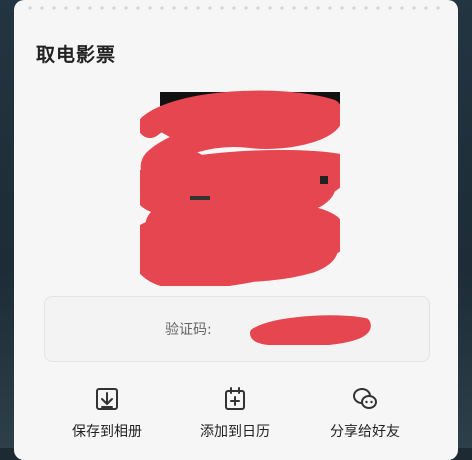 Image resolution: width=472 pixels, height=460 pixels. What do you see at coordinates (107, 413) in the screenshot?
I see `save-to-album-button: 保存到相册` at bounding box center [107, 413].